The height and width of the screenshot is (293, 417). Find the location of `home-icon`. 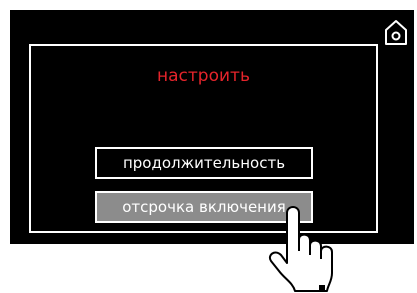

home-icon is located at coordinates (396, 32).